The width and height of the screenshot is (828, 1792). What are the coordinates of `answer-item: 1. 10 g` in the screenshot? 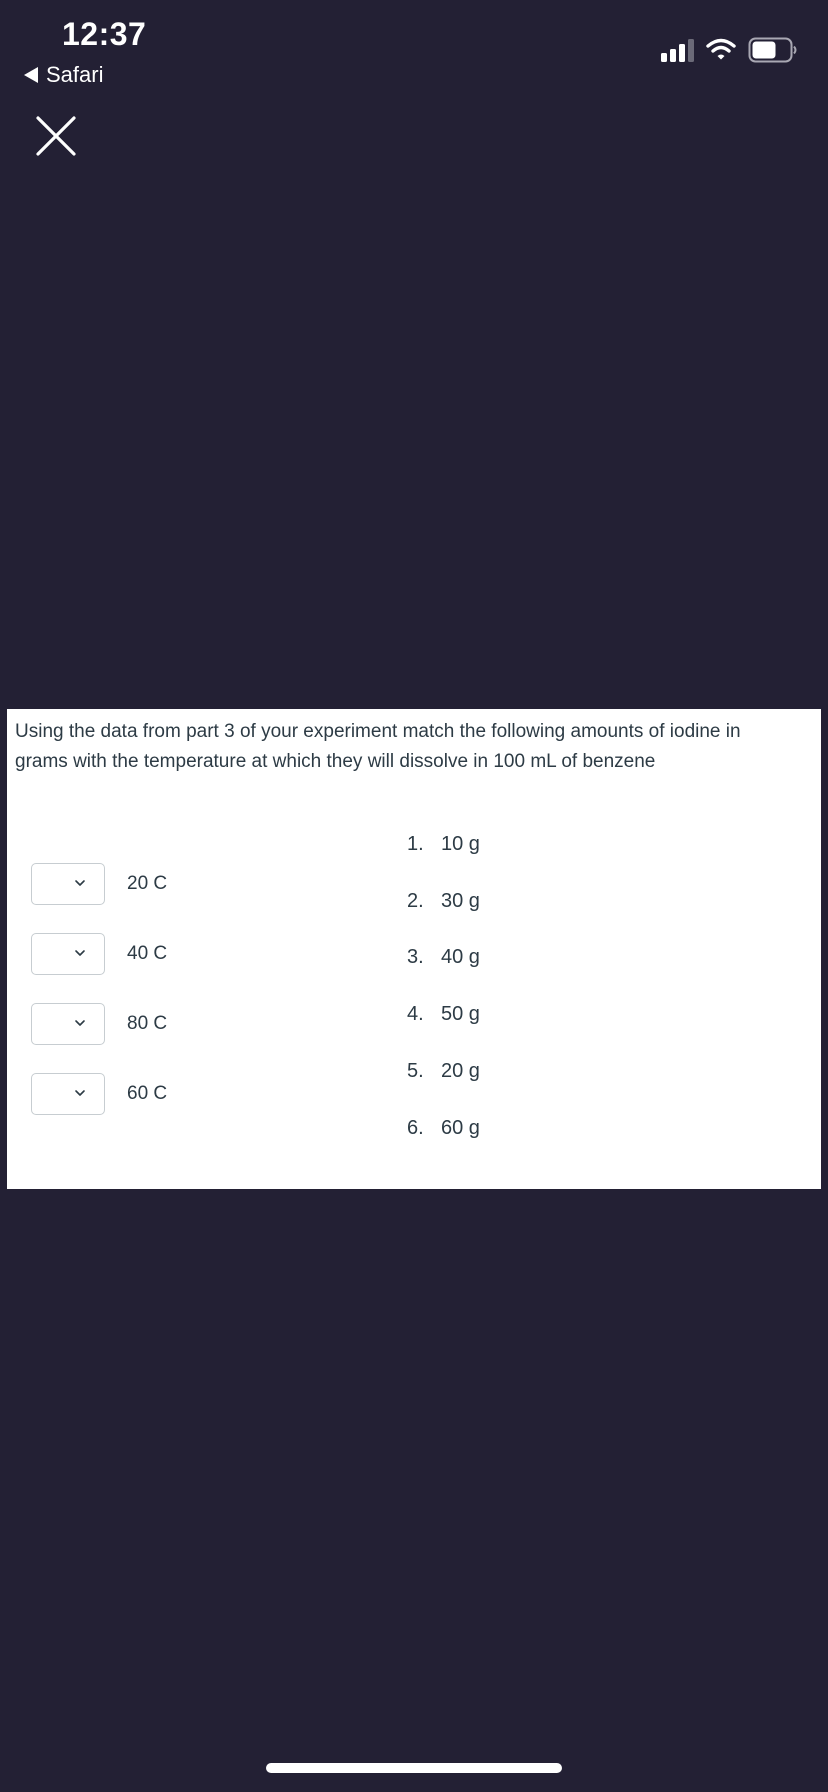 It's located at (443, 844).